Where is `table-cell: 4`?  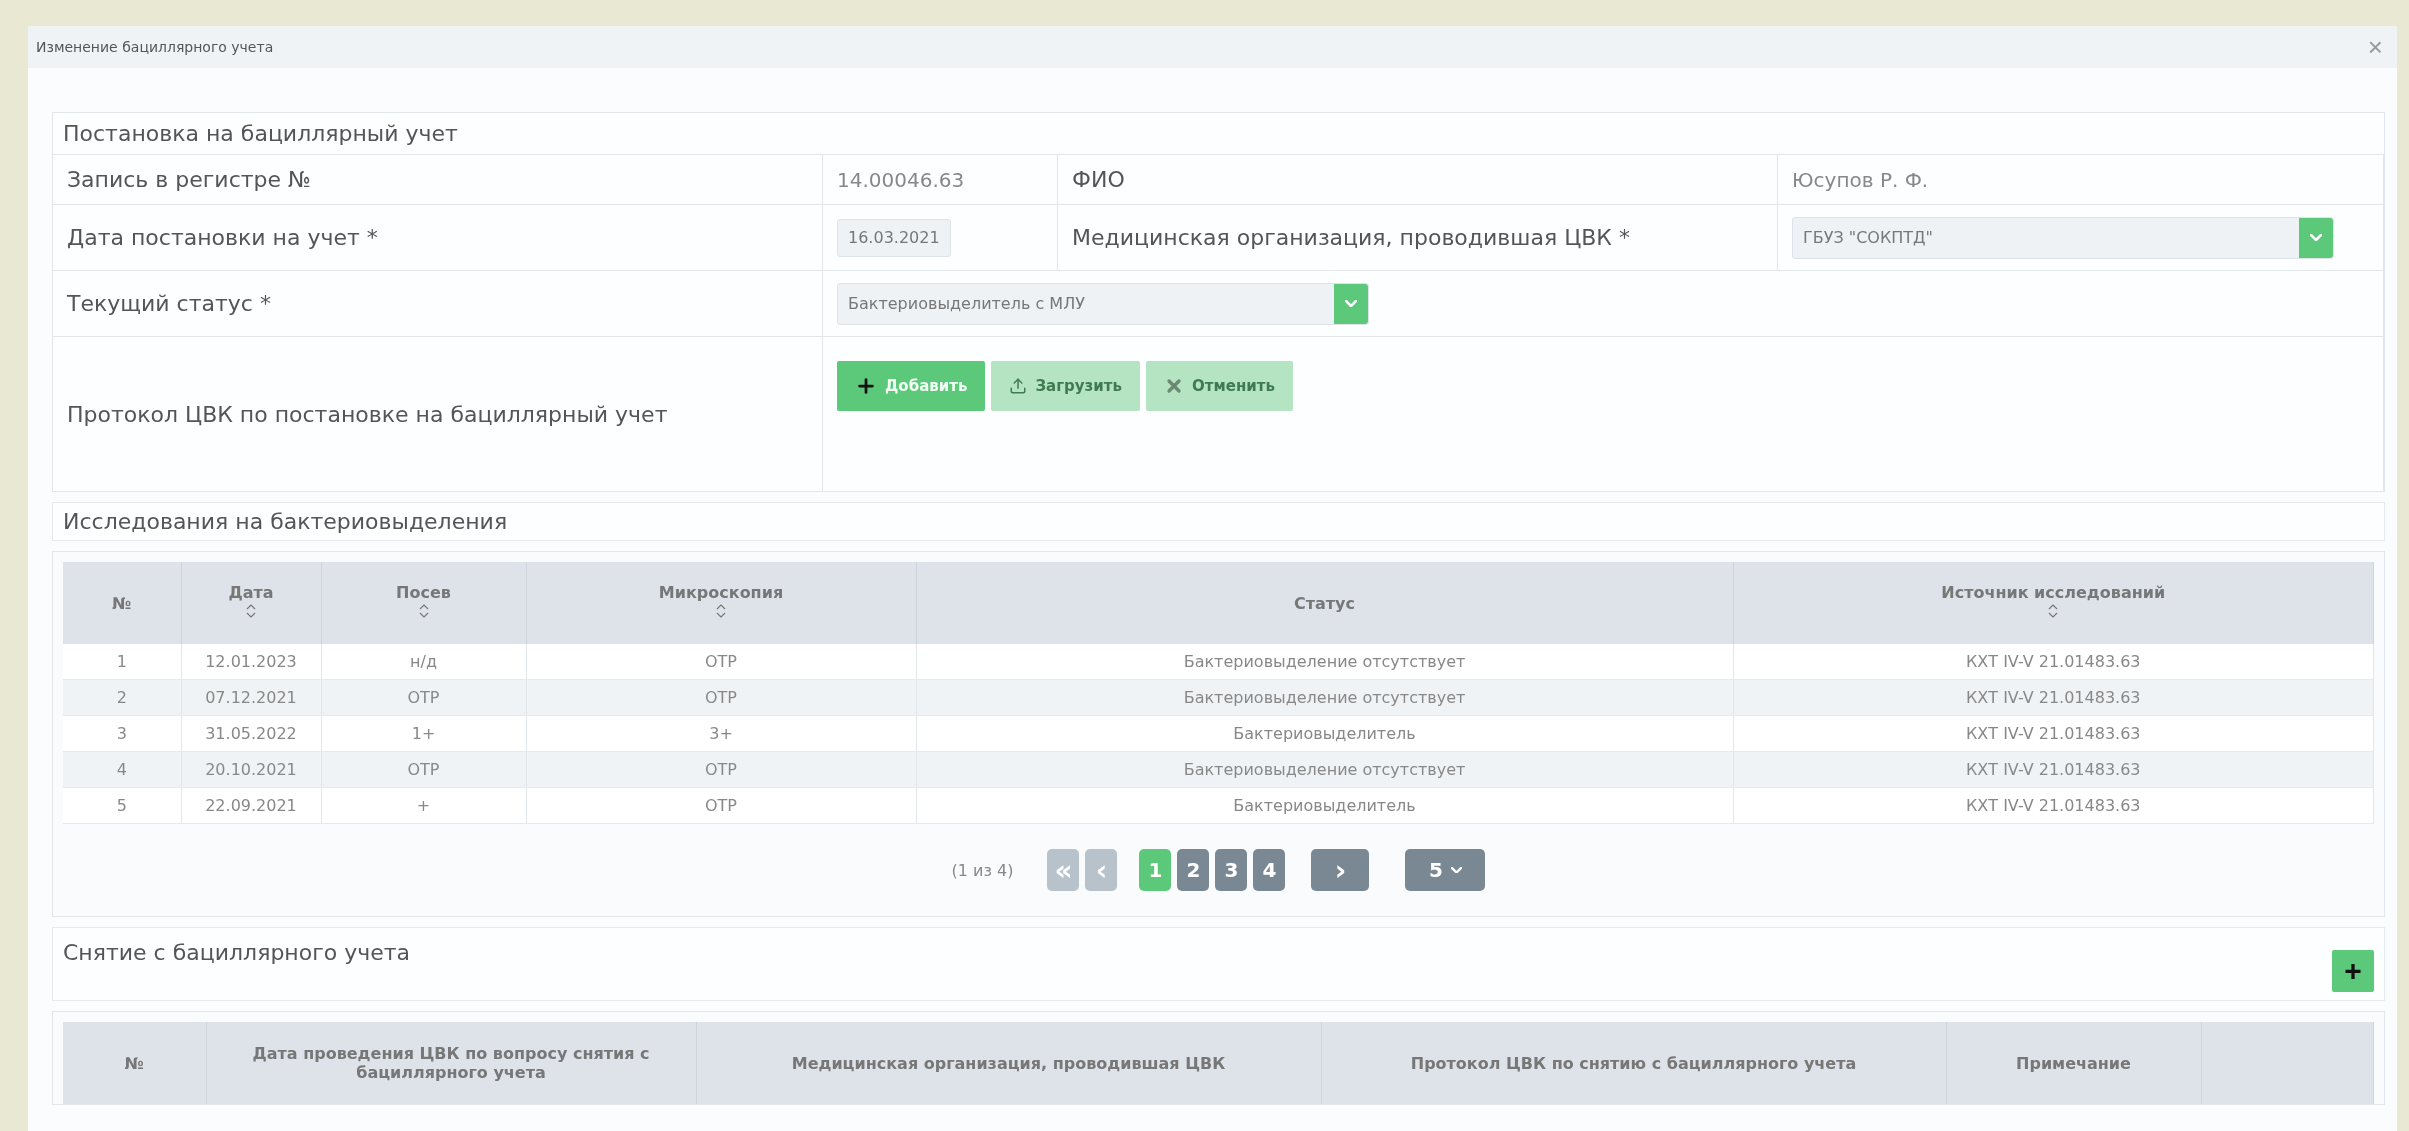 table-cell: 4 is located at coordinates (122, 769).